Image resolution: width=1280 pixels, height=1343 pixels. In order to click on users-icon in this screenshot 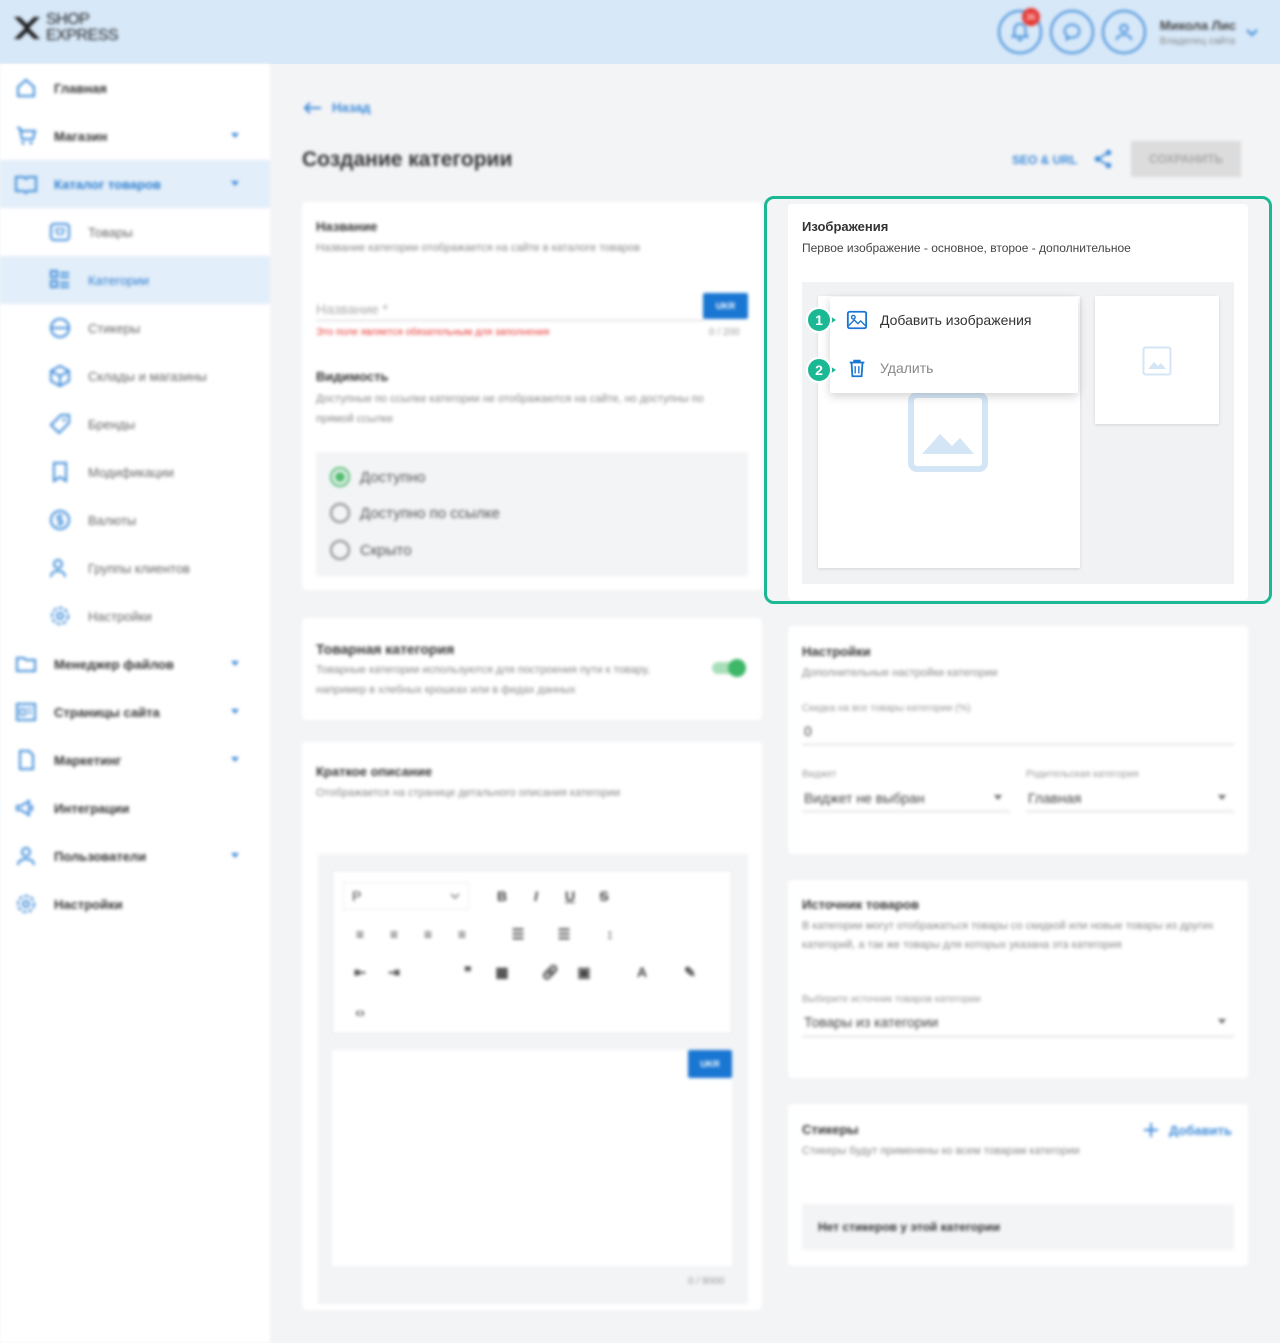, I will do `click(58, 568)`.